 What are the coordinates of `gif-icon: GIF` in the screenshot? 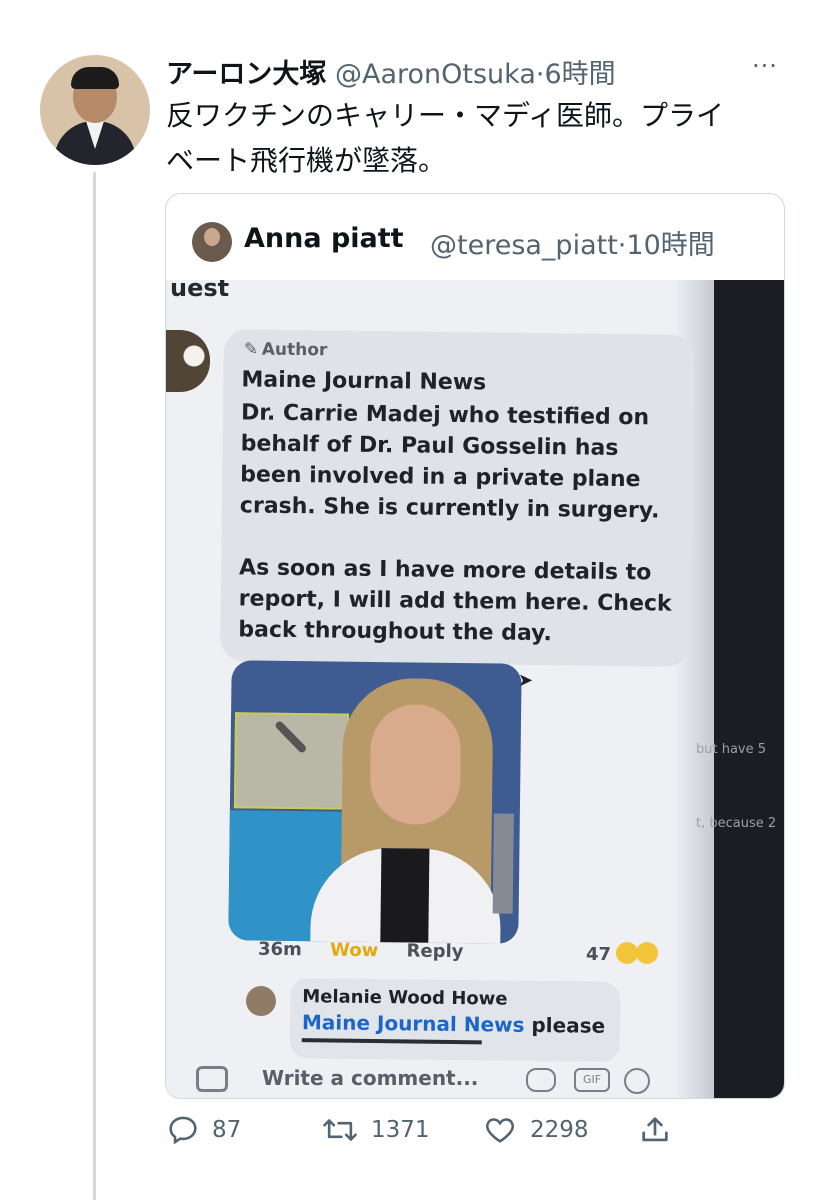 It's located at (592, 1080).